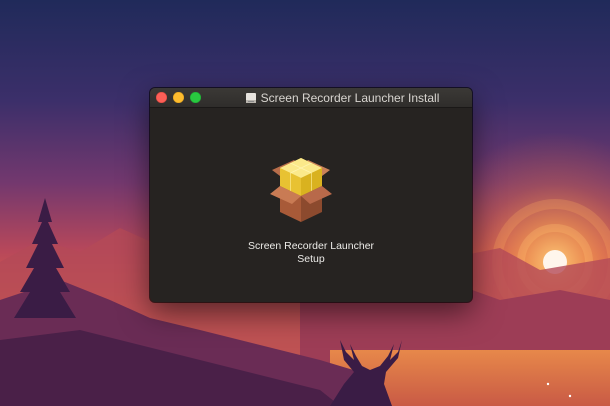 This screenshot has height=406, width=610. Describe the element at coordinates (301, 190) in the screenshot. I see `package-box-icon` at that location.